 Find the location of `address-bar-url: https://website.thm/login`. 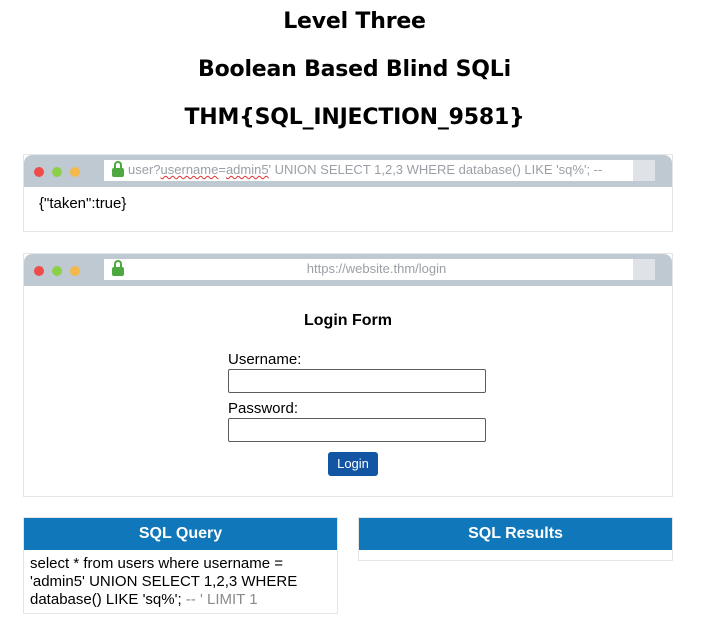

address-bar-url: https://website.thm/login is located at coordinates (376, 268).